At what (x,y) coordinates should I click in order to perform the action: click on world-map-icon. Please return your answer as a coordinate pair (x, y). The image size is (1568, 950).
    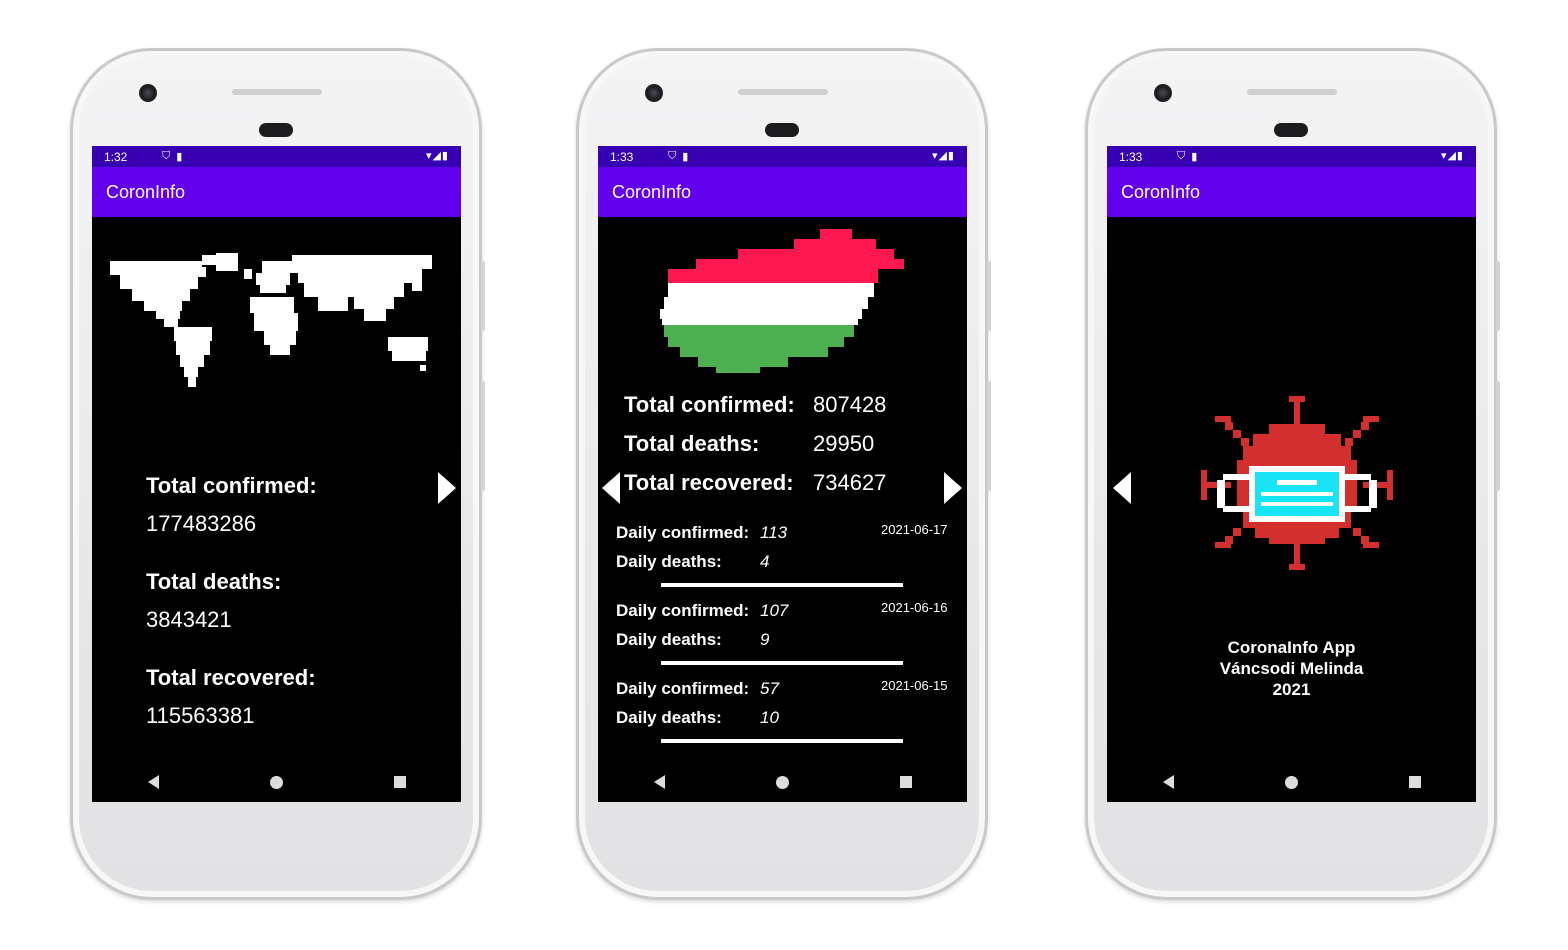
    Looking at the image, I should click on (271, 320).